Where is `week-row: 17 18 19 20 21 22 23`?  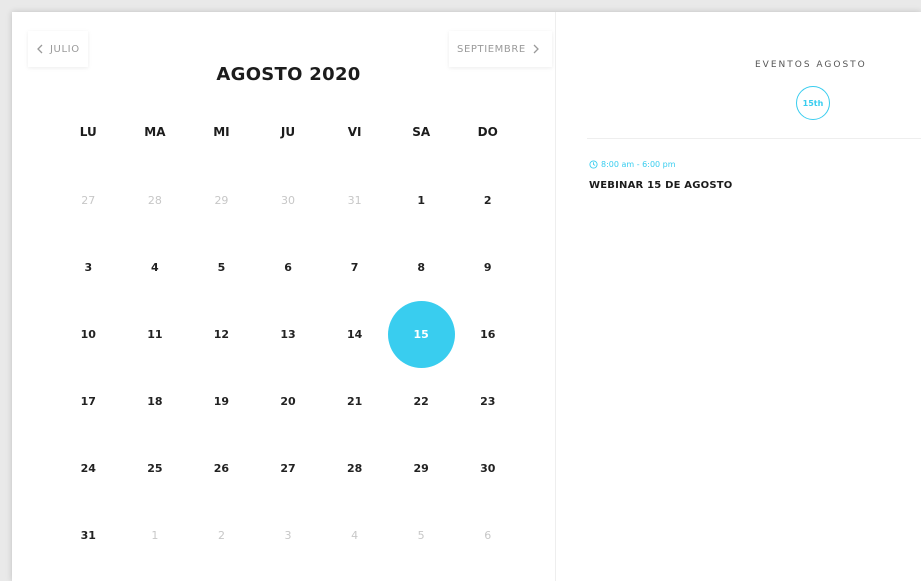 week-row: 17 18 19 20 21 22 23 is located at coordinates (288, 401).